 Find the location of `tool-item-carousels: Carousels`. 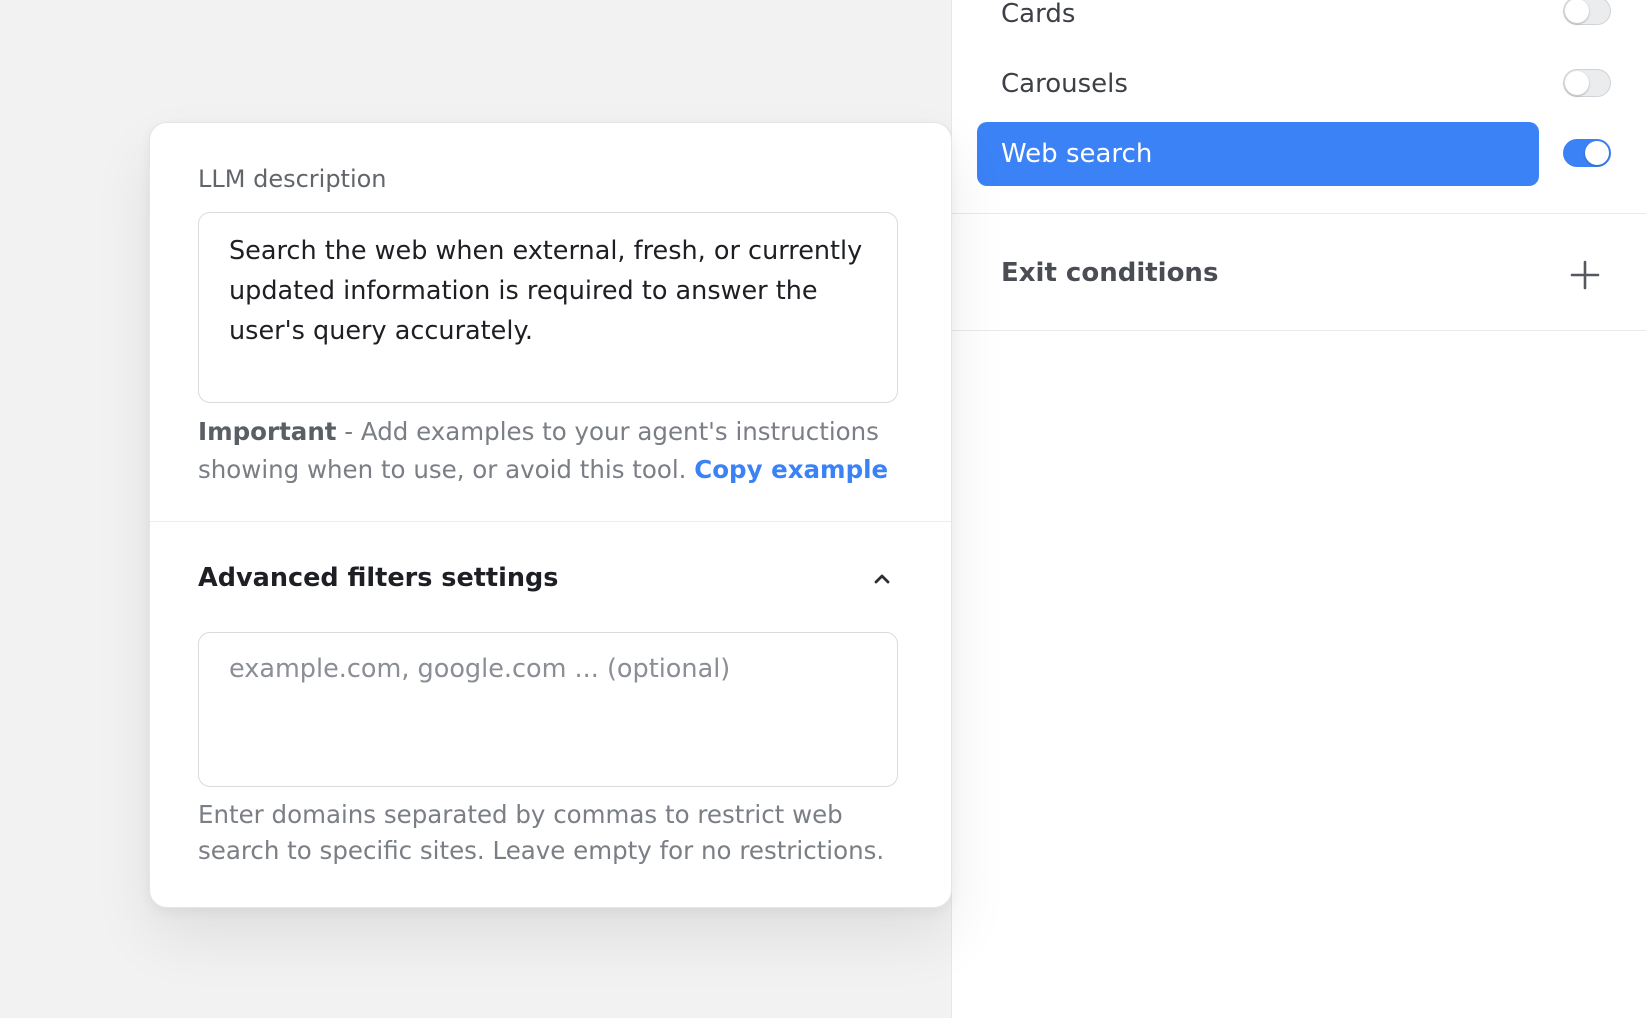

tool-item-carousels: Carousels is located at coordinates (1258, 84).